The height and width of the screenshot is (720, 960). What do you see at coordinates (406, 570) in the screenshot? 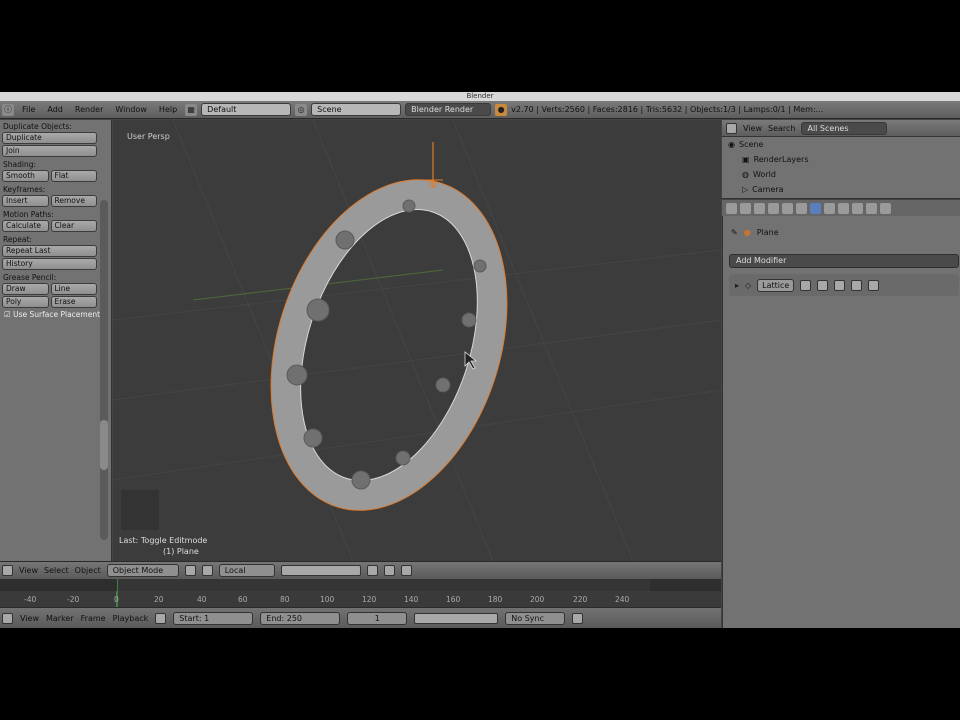
I see `render-preview-icon` at bounding box center [406, 570].